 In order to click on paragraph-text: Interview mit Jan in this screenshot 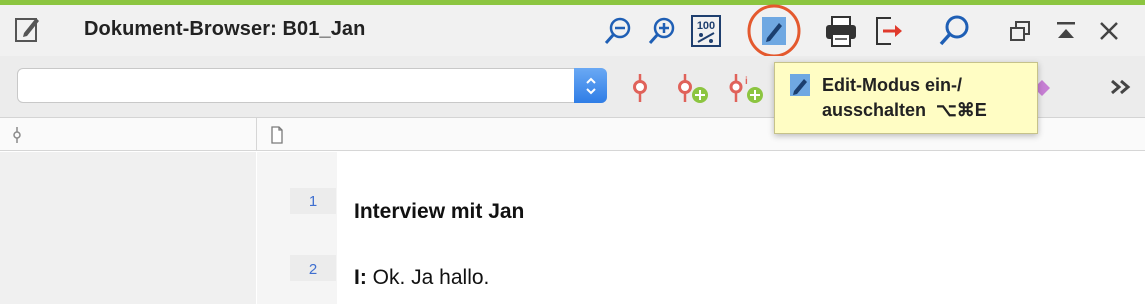, I will do `click(439, 212)`.